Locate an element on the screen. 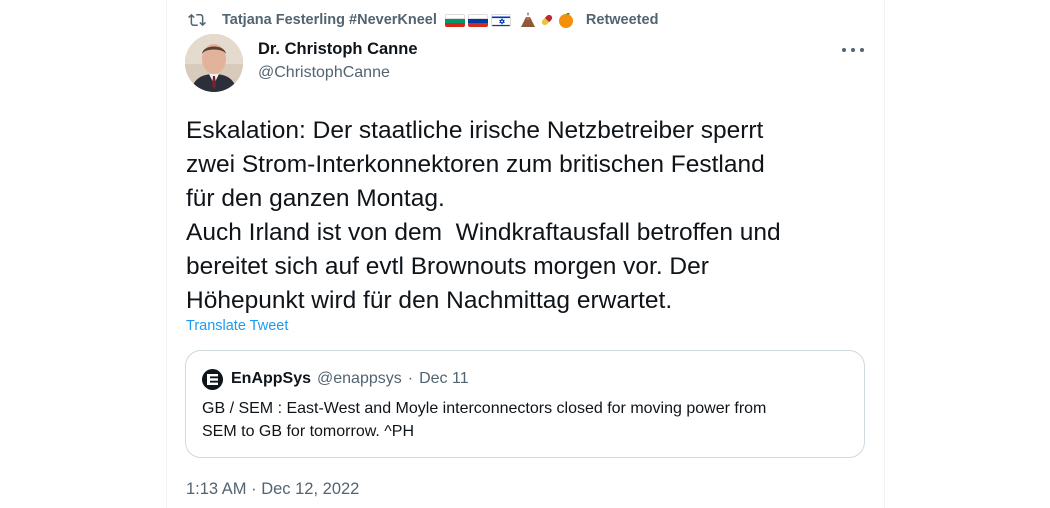 Image resolution: width=1050 pixels, height=508 pixels. quote-tweet-card: EnAppSys @enappsys · Dec 11 GB / SEM is located at coordinates (525, 404).